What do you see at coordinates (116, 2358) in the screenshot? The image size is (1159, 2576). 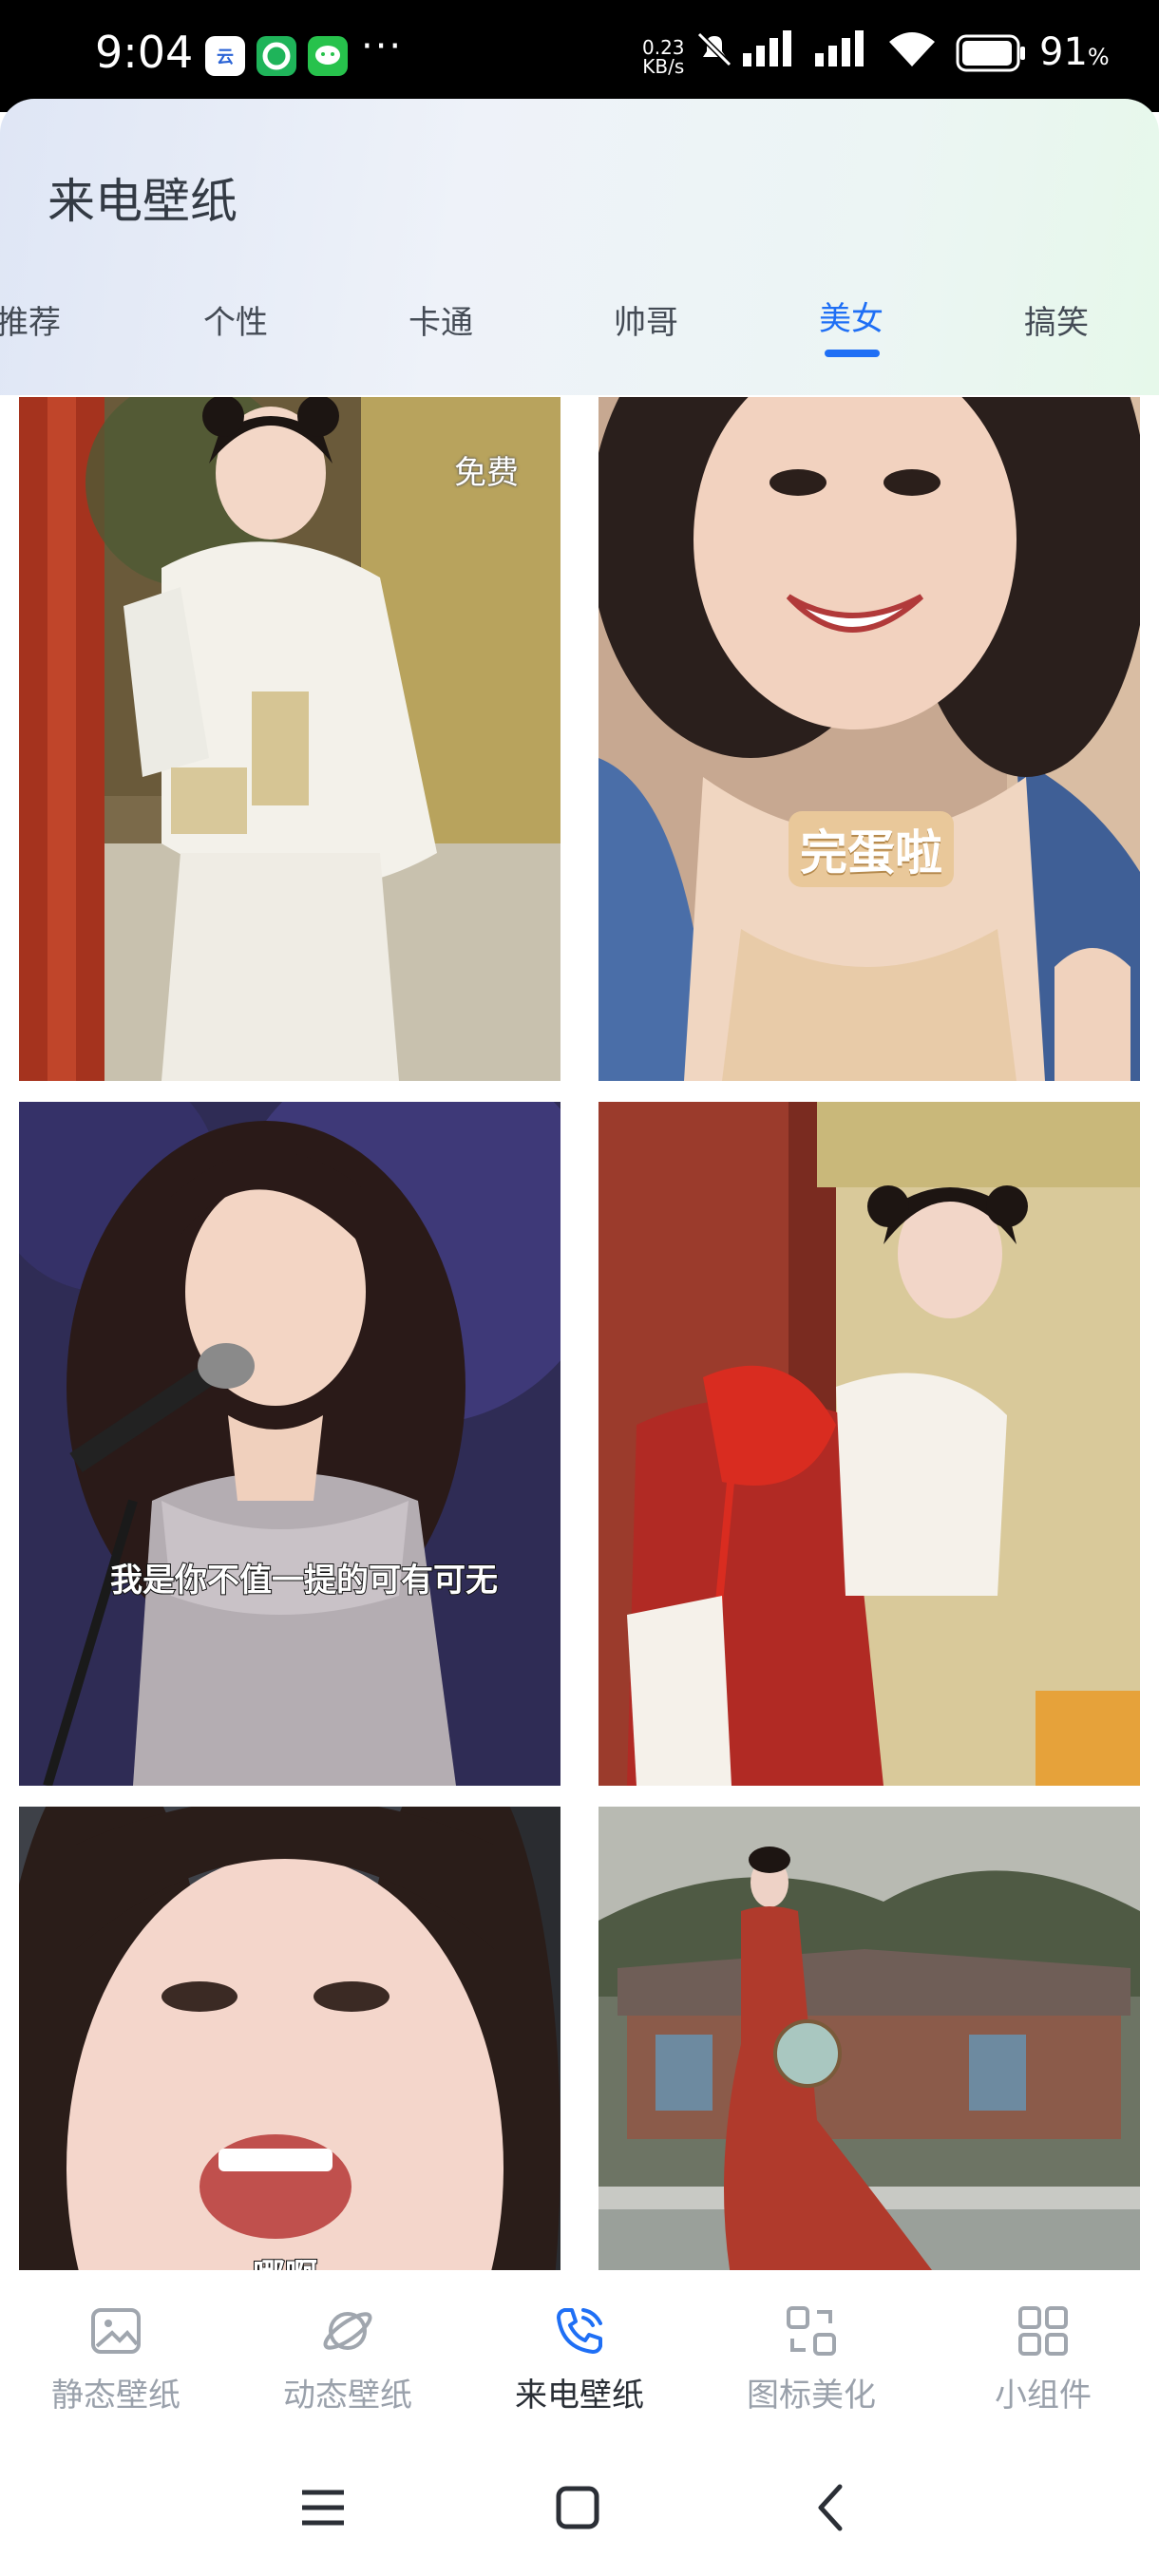 I see `nav-static-wallpaper: 静态壁纸` at bounding box center [116, 2358].